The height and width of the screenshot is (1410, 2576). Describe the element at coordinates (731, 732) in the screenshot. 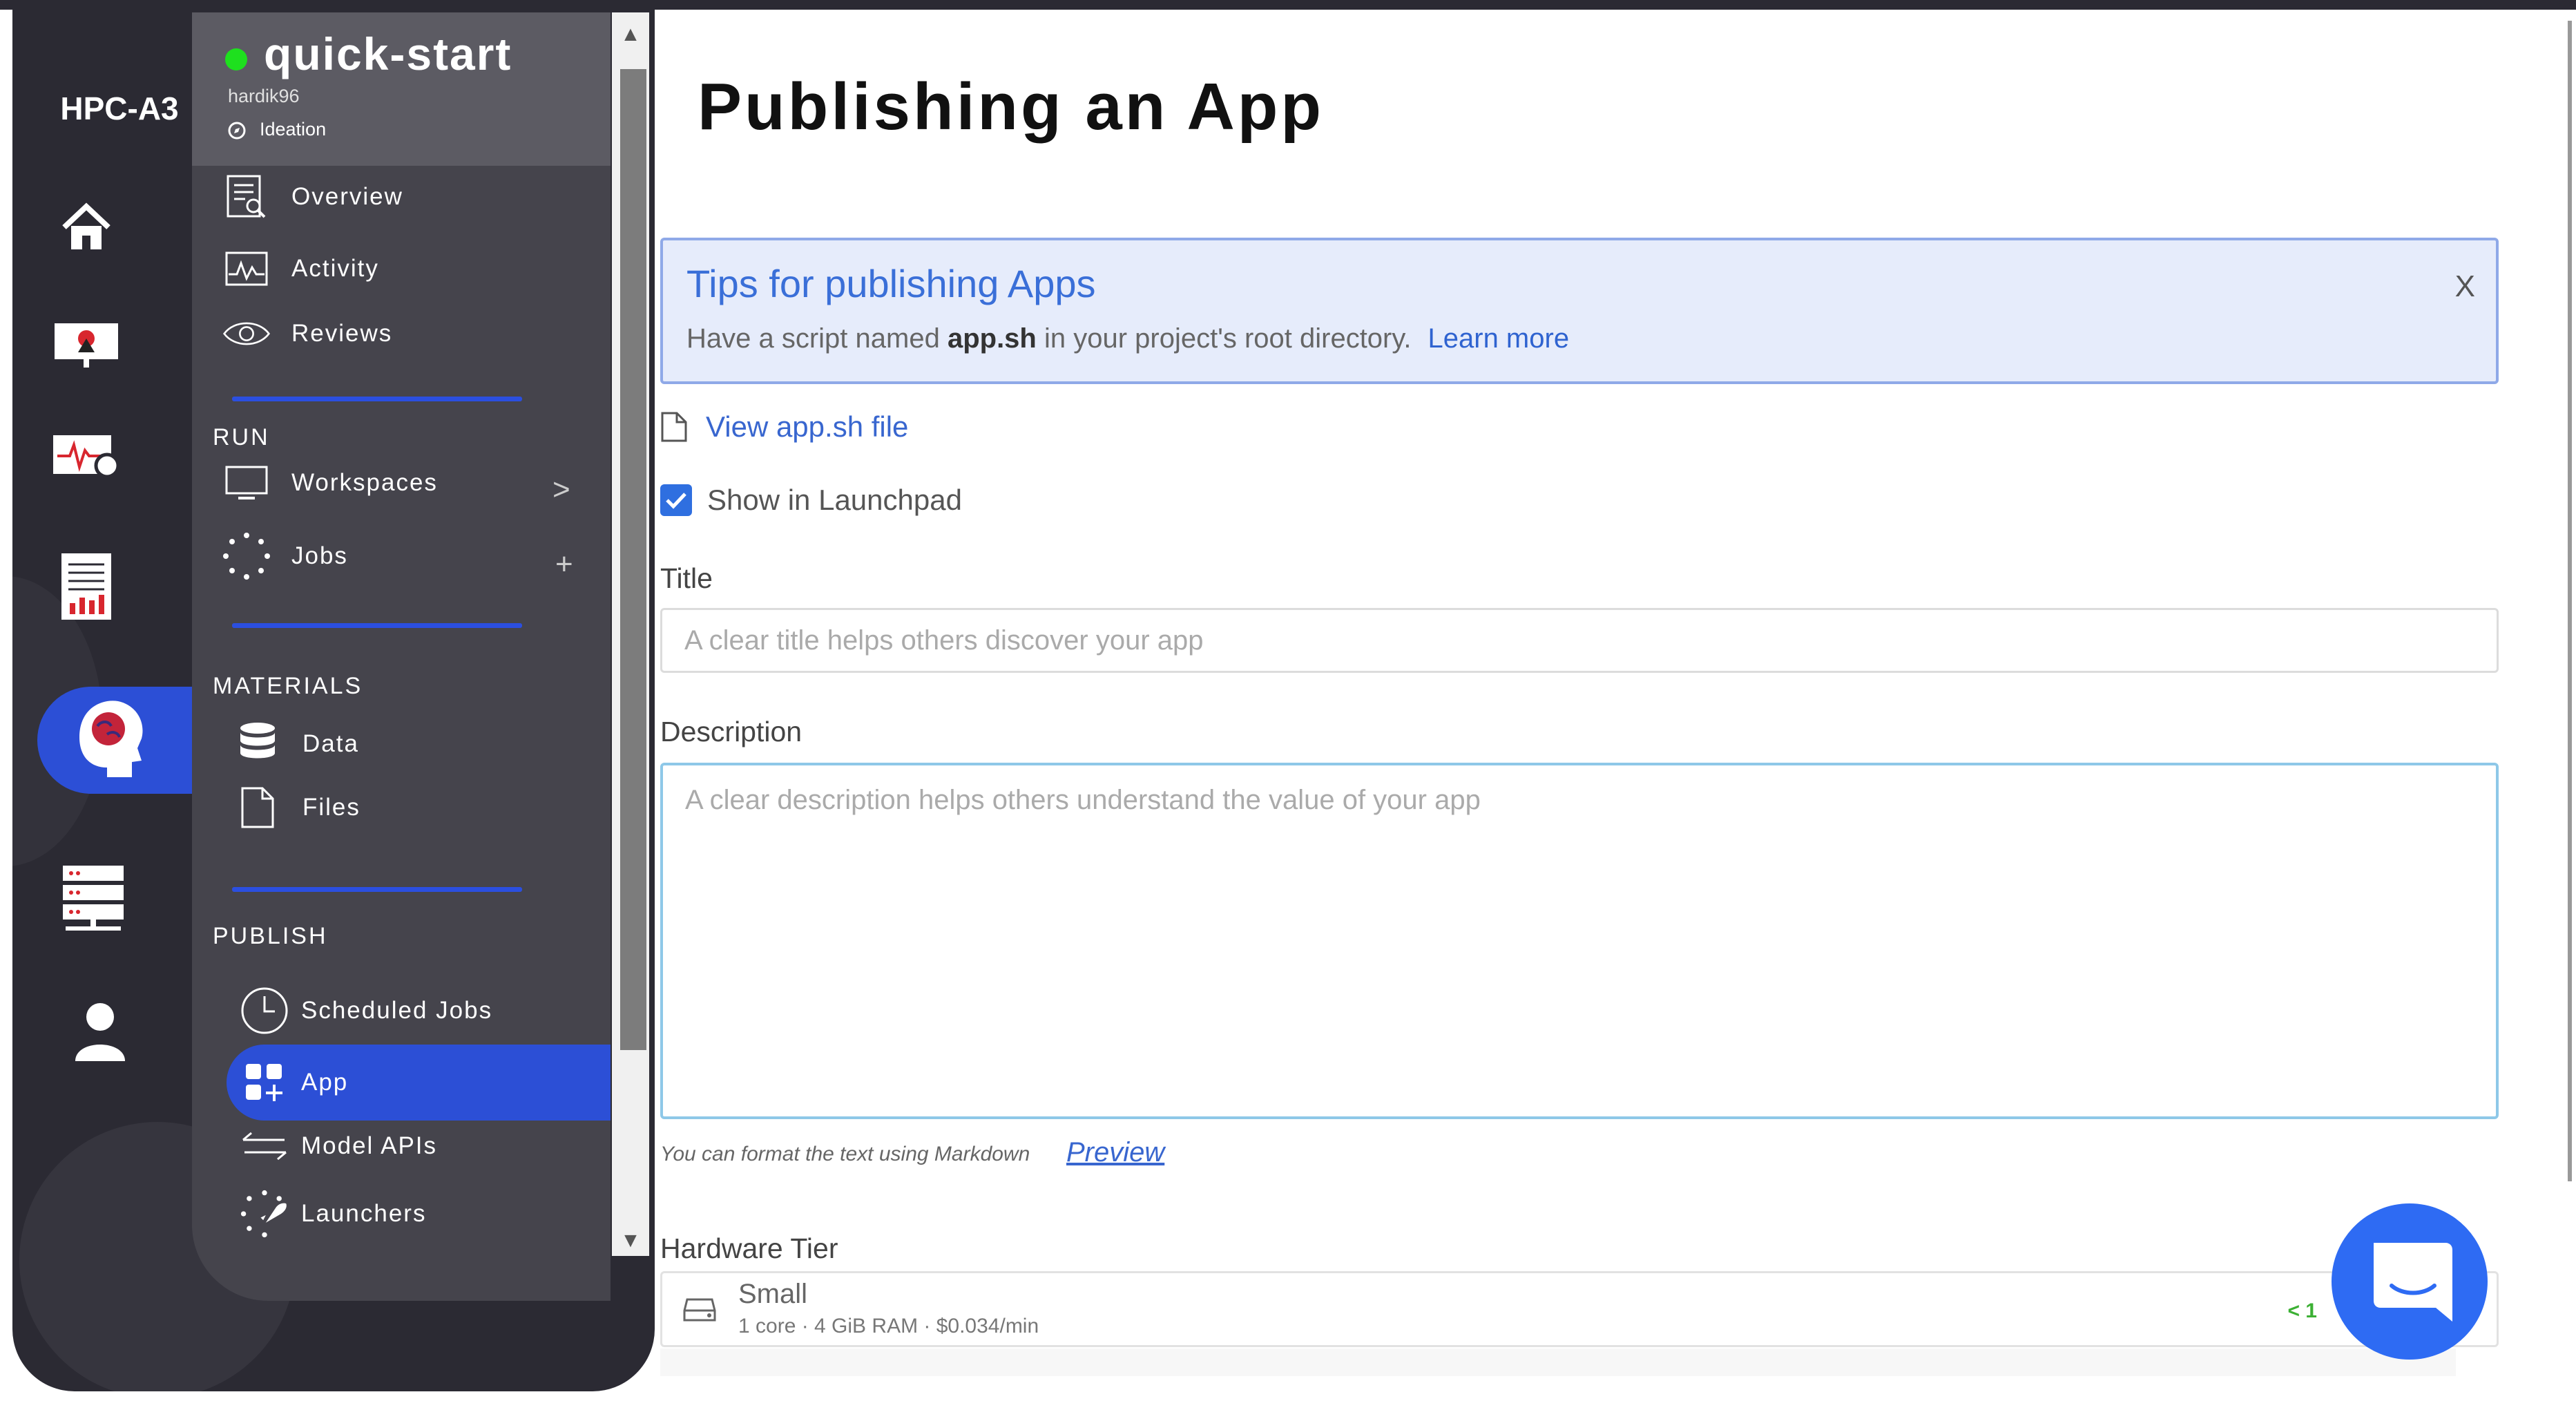

I see `description-field-label: Description` at that location.